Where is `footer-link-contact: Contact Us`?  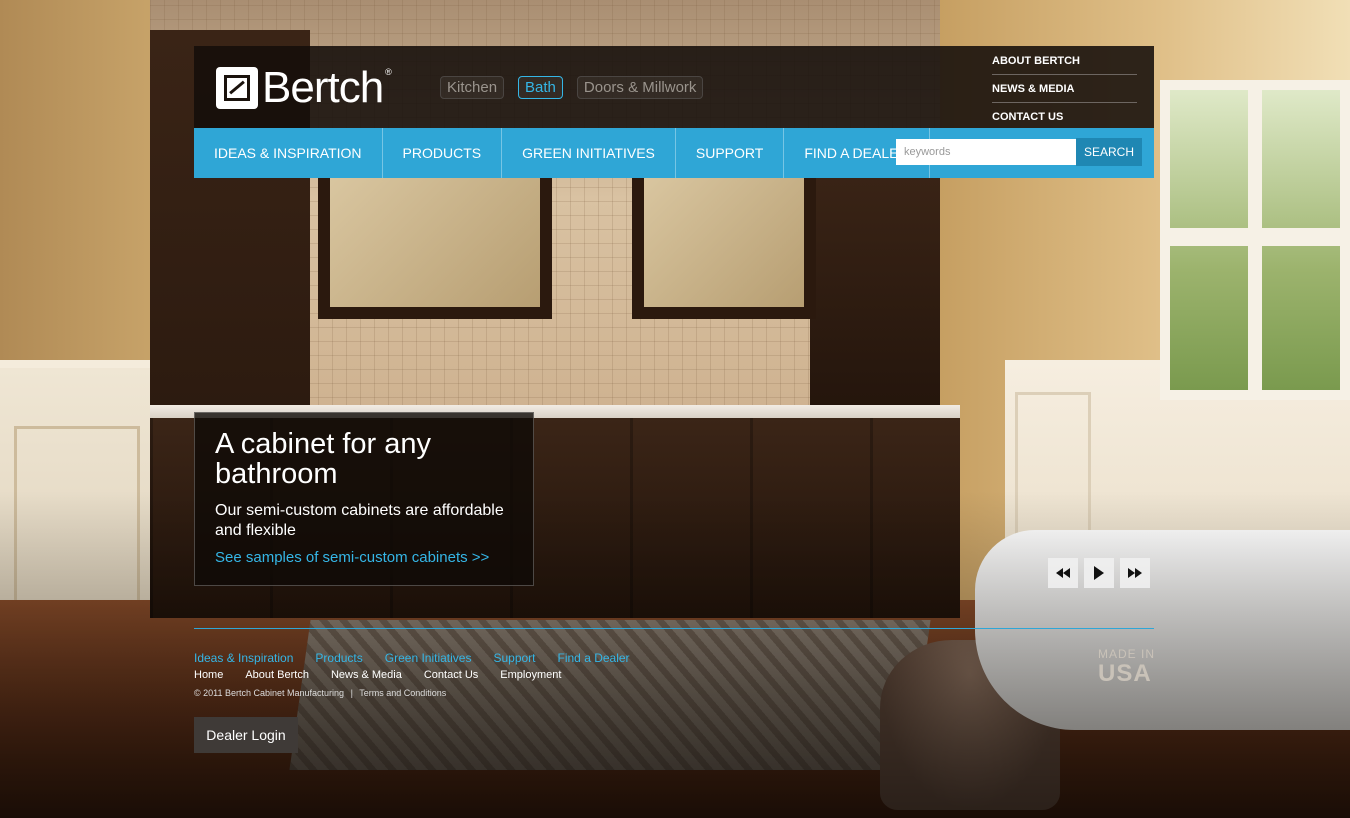 footer-link-contact: Contact Us is located at coordinates (451, 675).